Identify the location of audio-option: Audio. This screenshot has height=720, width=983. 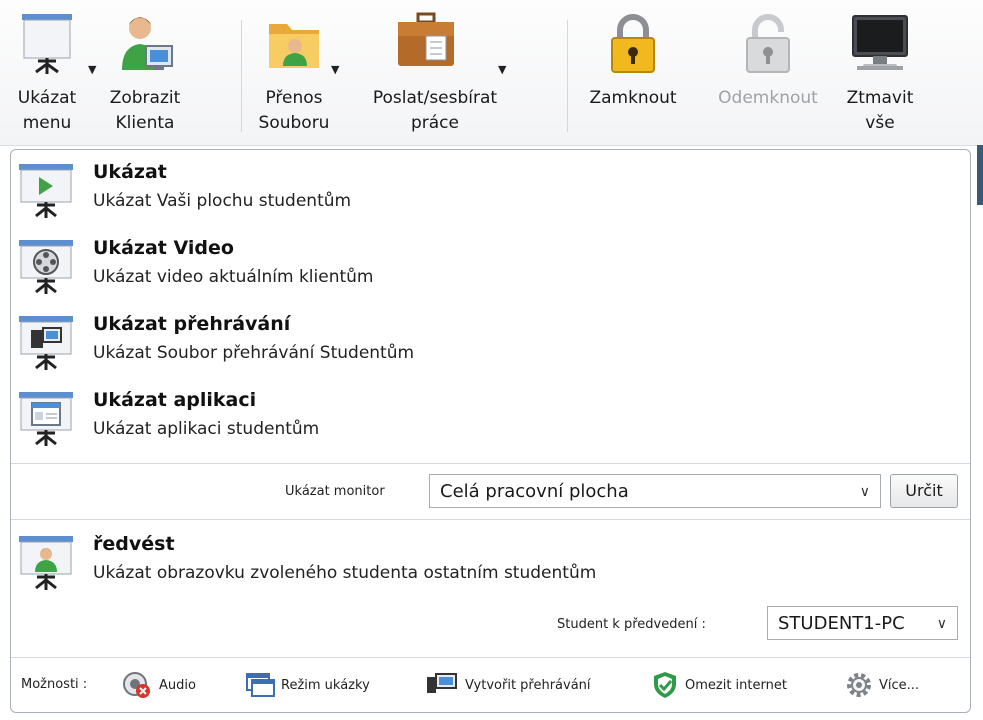
(158, 685).